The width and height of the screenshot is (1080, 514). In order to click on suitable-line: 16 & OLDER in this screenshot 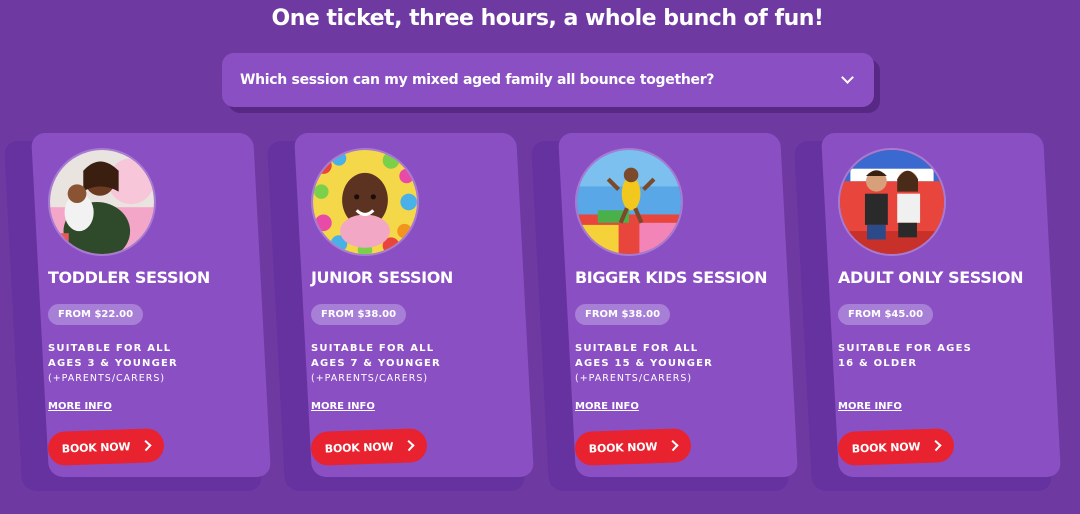, I will do `click(878, 363)`.